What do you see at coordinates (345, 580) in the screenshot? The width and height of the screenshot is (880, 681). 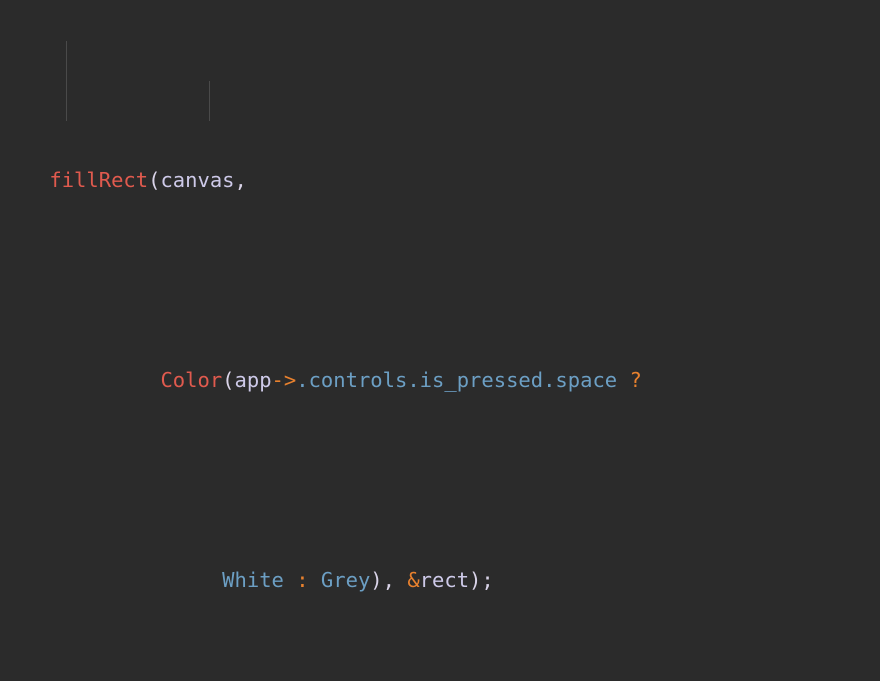 I see `token-grey-constant: Grey` at bounding box center [345, 580].